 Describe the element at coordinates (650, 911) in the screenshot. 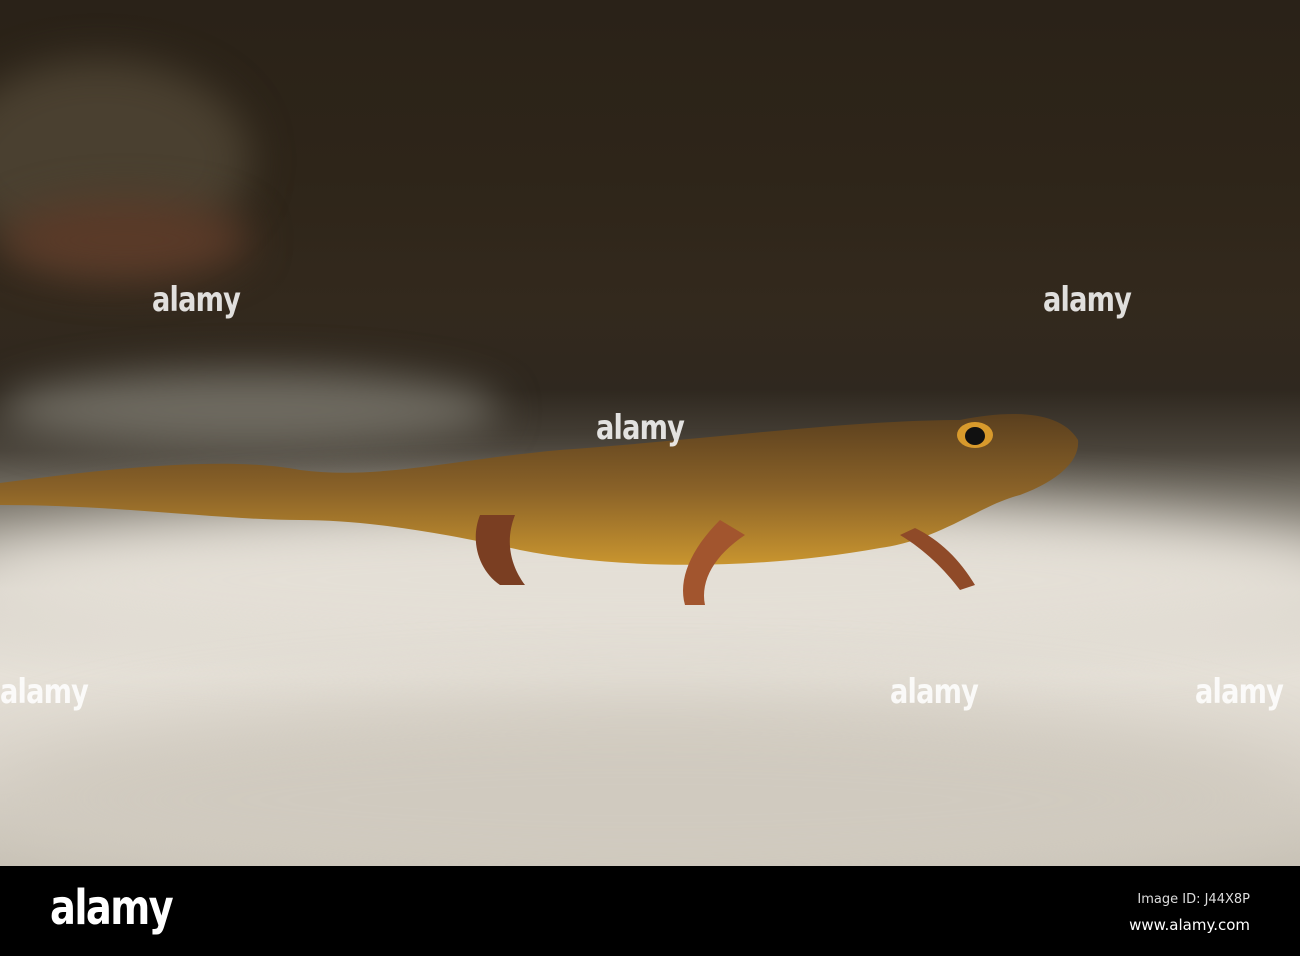

I see `footer-bar: alamy Image ID: J44X8P www.alamy.com` at that location.